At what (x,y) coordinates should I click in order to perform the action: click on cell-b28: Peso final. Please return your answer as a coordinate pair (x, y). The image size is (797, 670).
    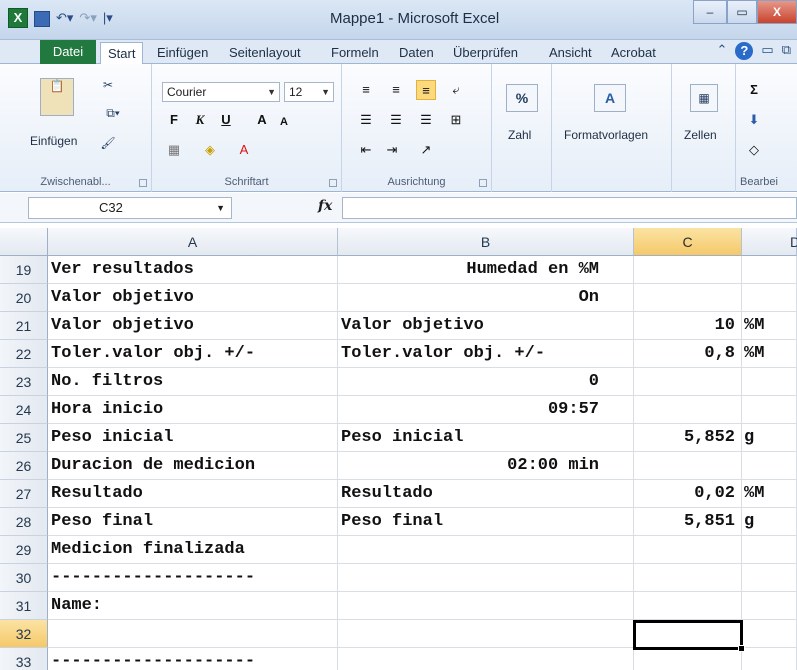
    Looking at the image, I should click on (486, 522).